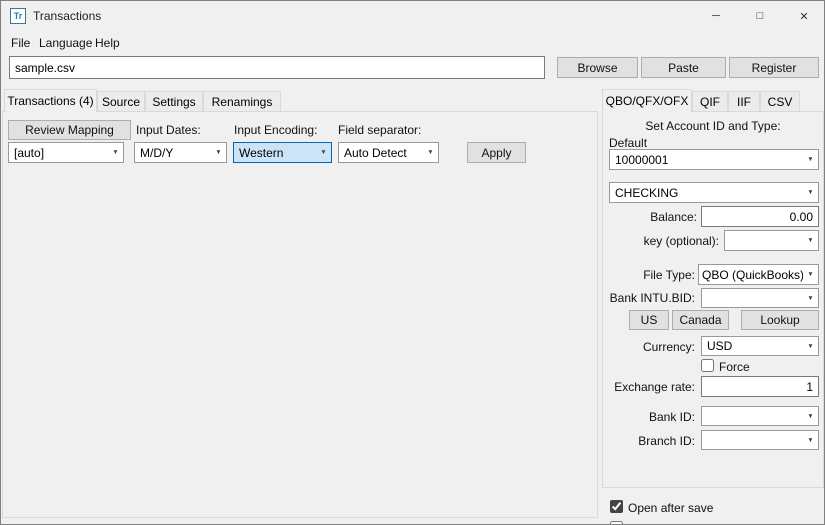 The height and width of the screenshot is (525, 825). I want to click on browse-button: Browse, so click(597, 67).